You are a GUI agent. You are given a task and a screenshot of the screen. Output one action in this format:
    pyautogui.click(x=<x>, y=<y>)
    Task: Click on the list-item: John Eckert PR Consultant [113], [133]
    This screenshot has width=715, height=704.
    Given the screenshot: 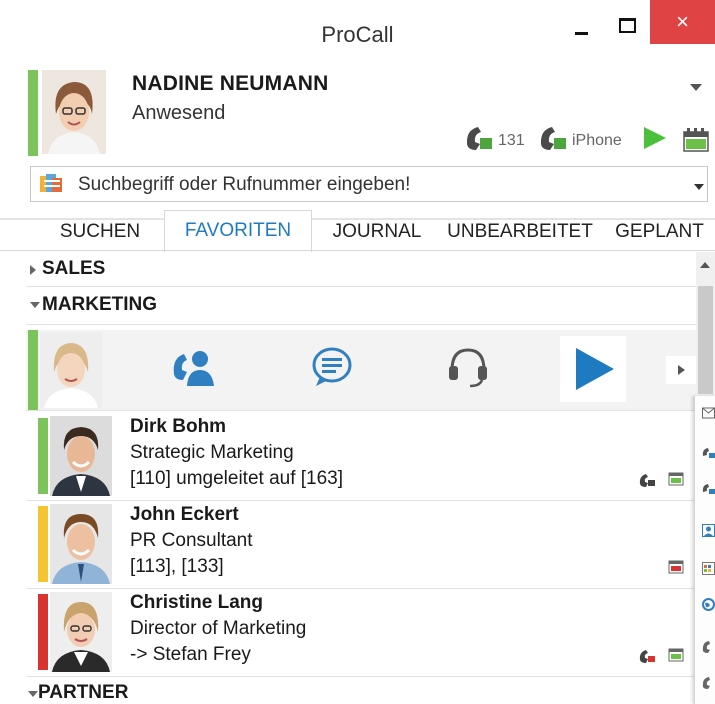 What is the action you would take?
    pyautogui.click(x=361, y=544)
    